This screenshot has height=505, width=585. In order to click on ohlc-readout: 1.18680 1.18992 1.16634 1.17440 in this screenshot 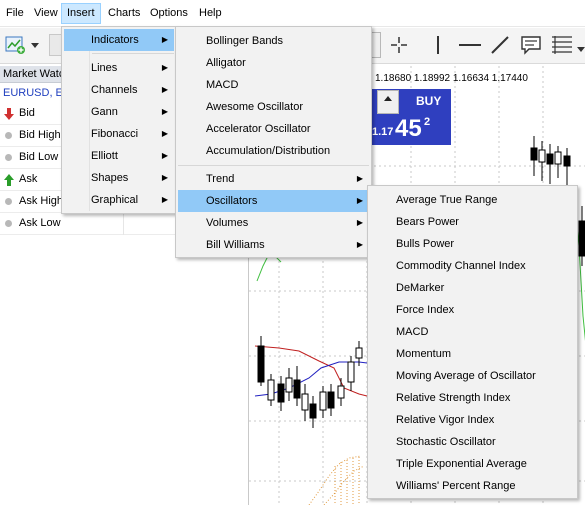, I will do `click(451, 78)`.